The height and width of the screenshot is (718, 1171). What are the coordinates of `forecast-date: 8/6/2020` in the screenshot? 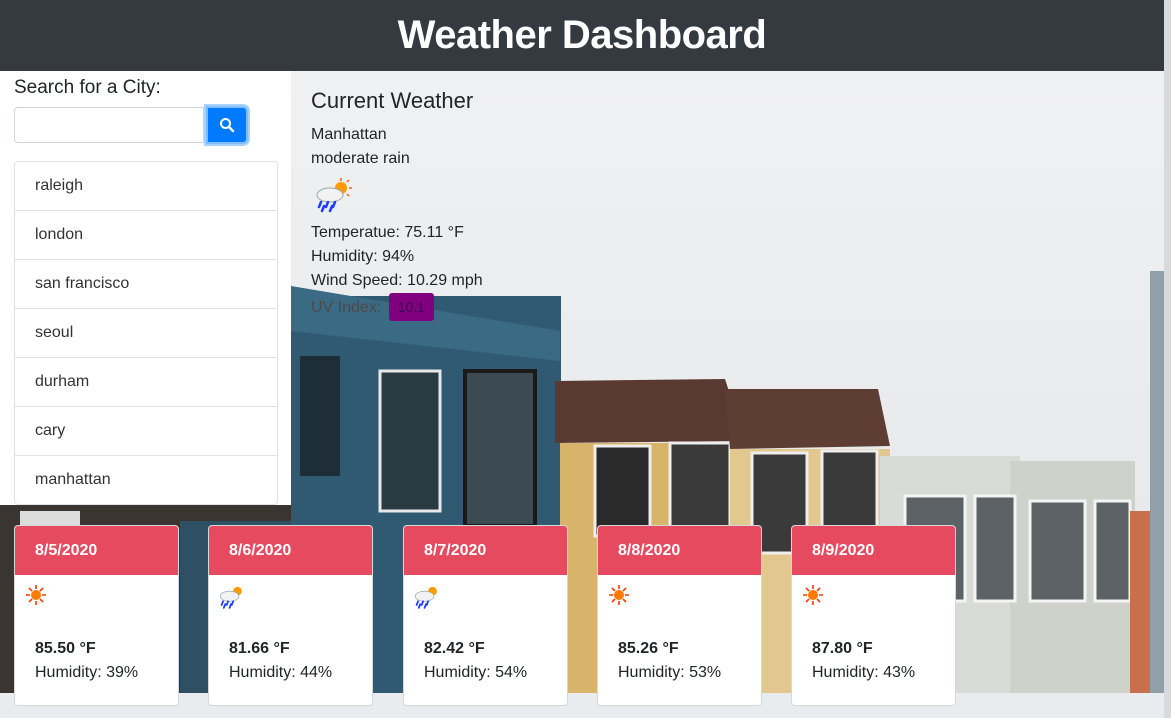 It's located at (290, 550).